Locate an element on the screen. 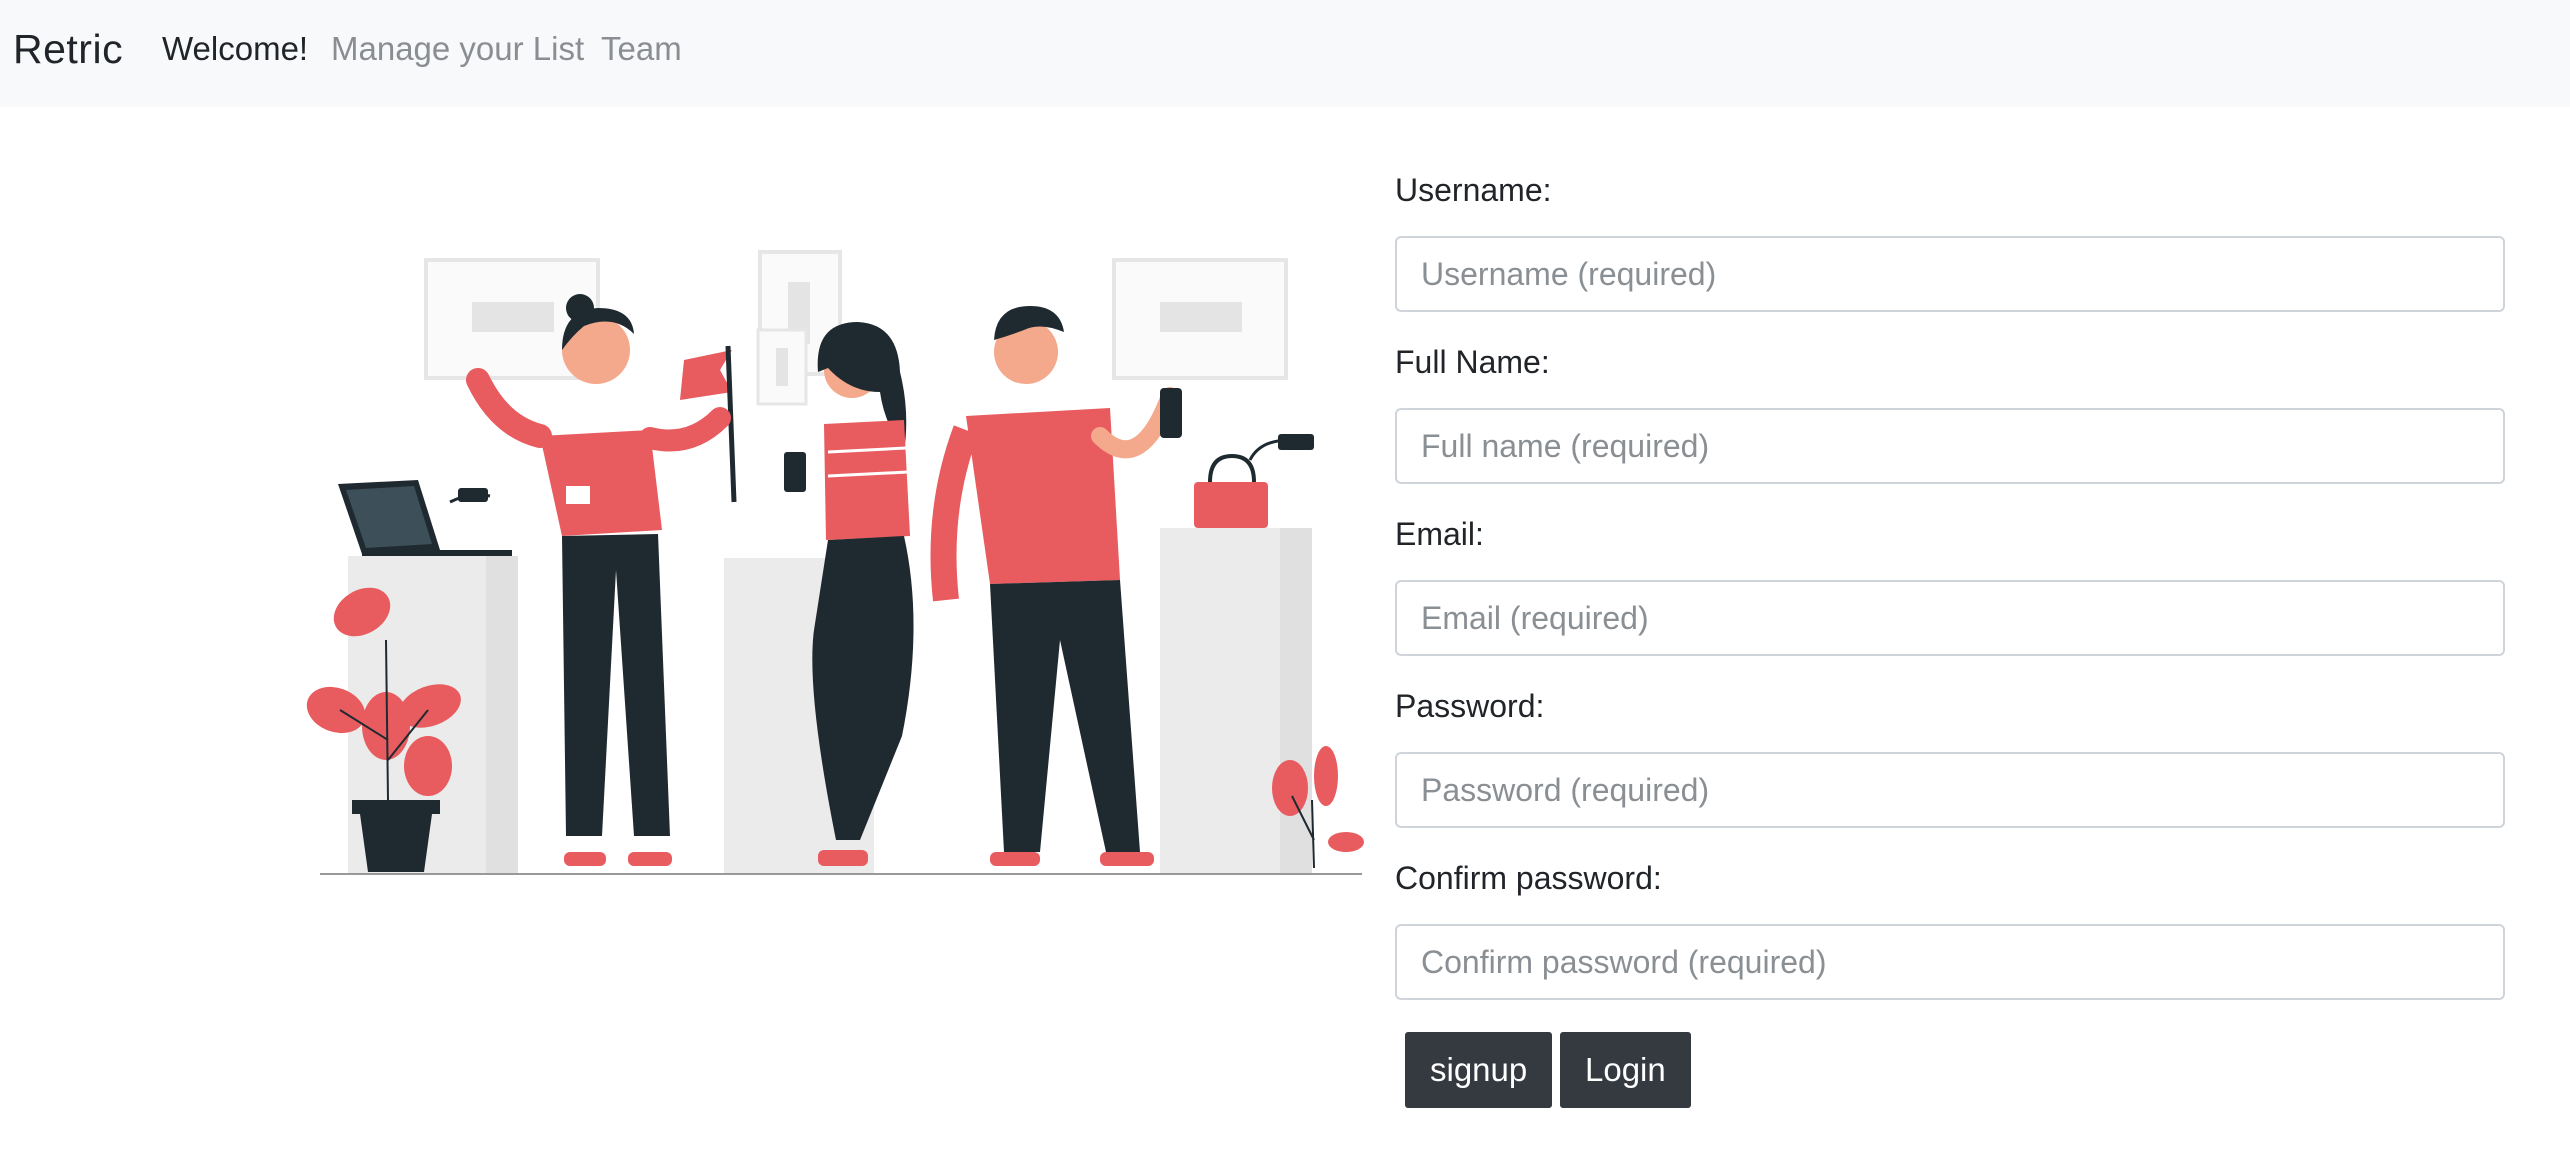 This screenshot has height=1164, width=2570. email-label: Email: is located at coordinates (1439, 534).